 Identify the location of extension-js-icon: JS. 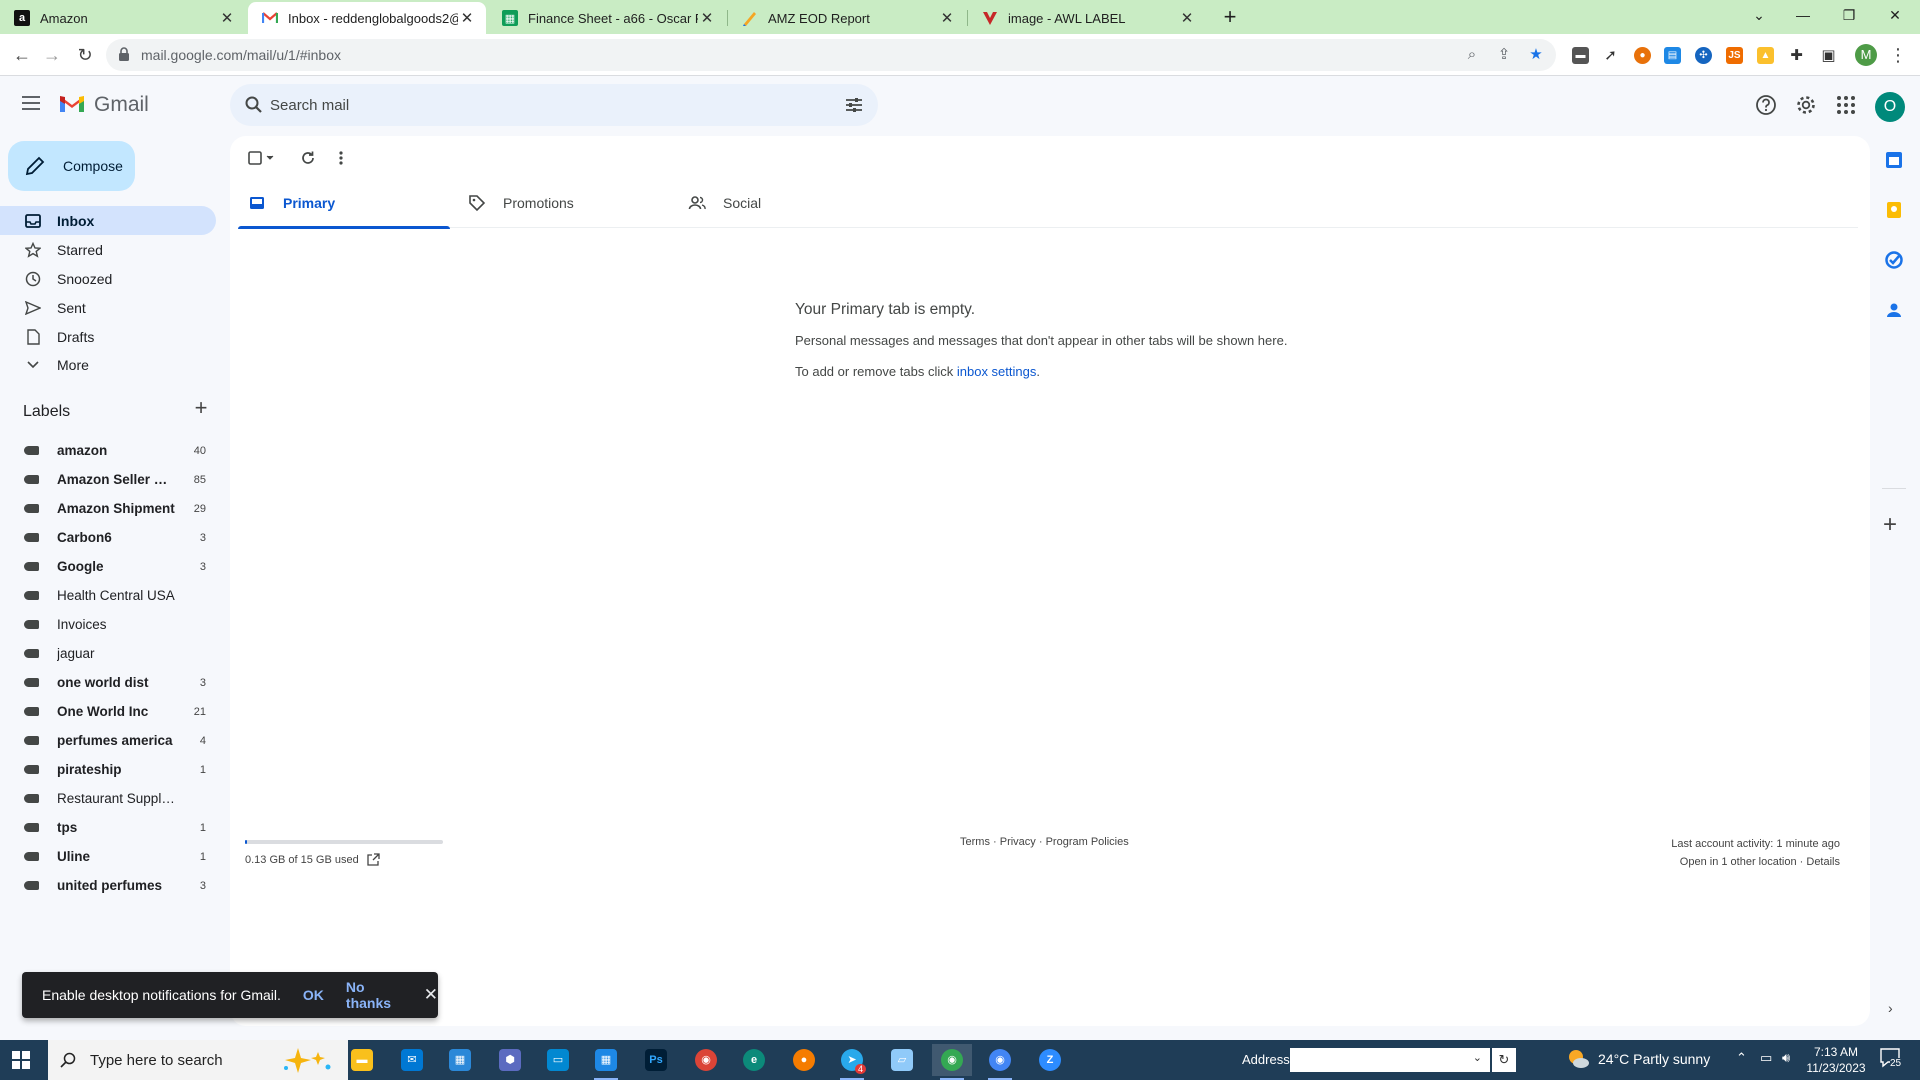
(1734, 55).